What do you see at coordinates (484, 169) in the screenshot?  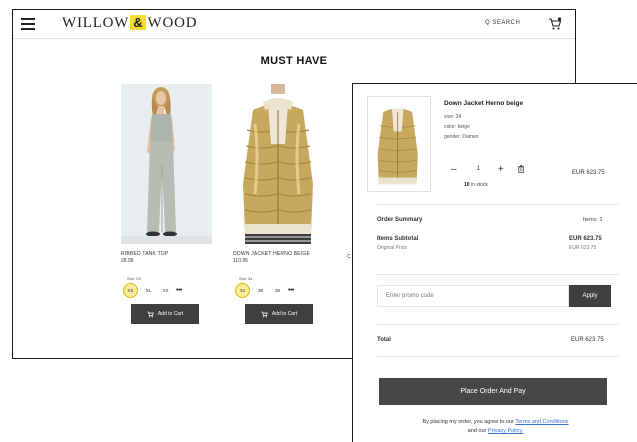 I see `quantity-stepper: – 1 +` at bounding box center [484, 169].